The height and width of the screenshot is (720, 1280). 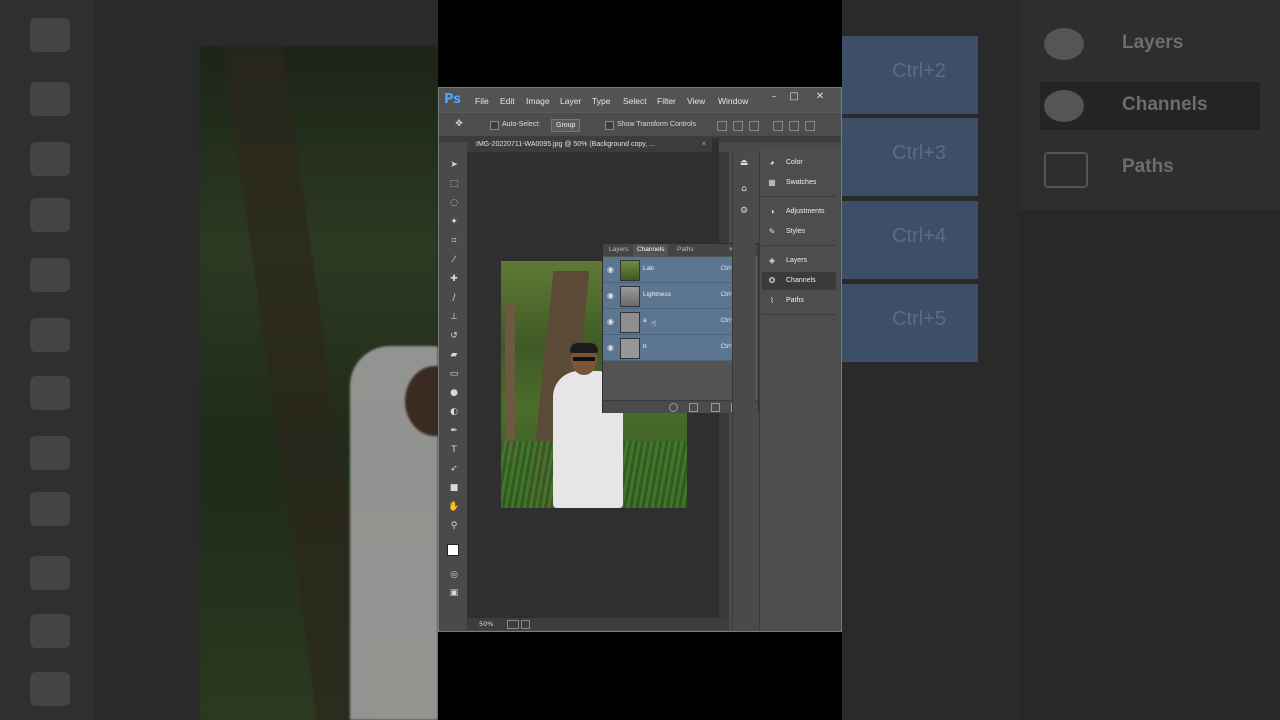 I want to click on dock-item-adjustments: ◑ Adjustments, so click(x=799, y=212).